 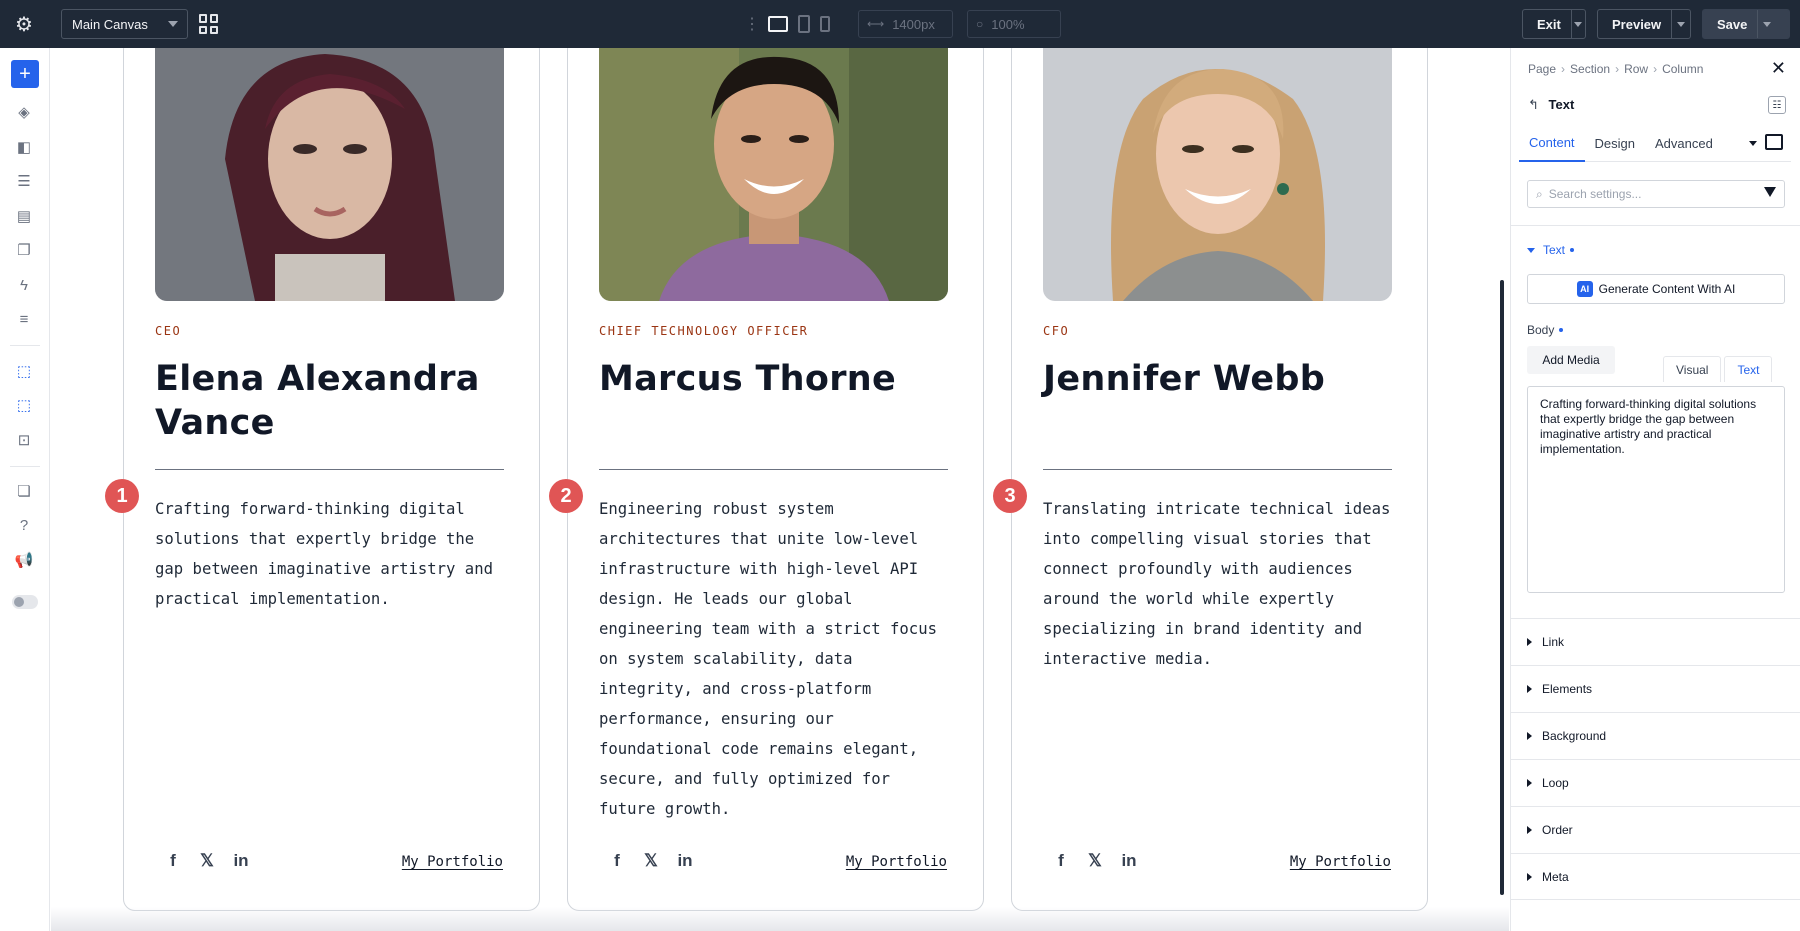 I want to click on add-media-button: Add Media, so click(x=1571, y=360).